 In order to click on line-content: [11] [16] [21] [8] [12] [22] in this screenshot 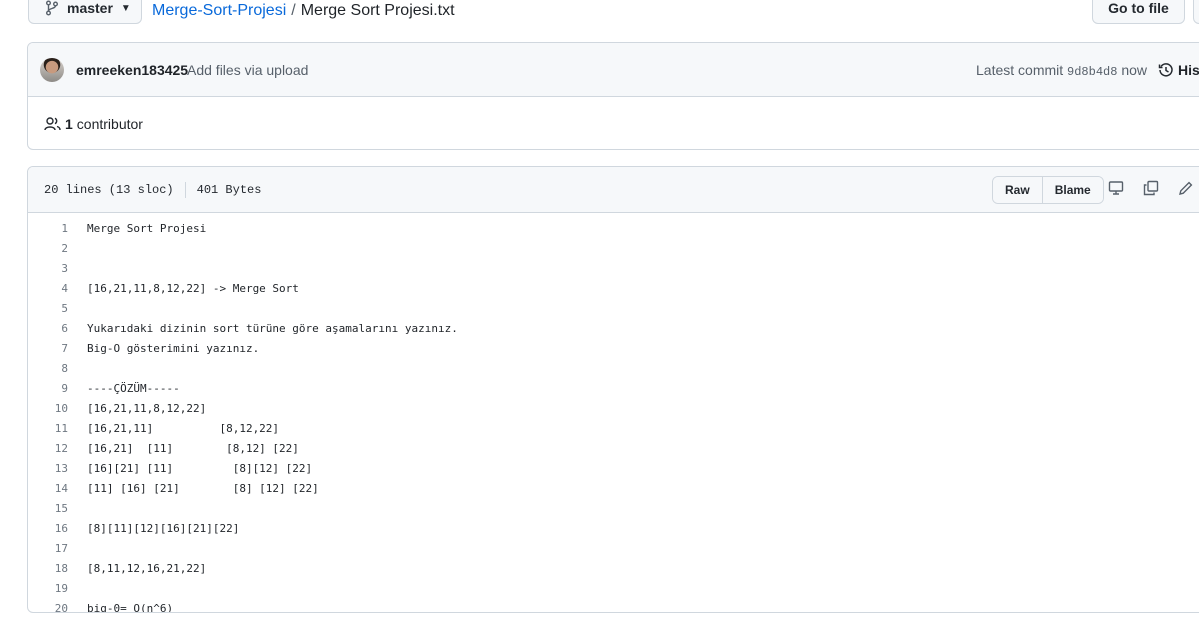, I will do `click(203, 488)`.